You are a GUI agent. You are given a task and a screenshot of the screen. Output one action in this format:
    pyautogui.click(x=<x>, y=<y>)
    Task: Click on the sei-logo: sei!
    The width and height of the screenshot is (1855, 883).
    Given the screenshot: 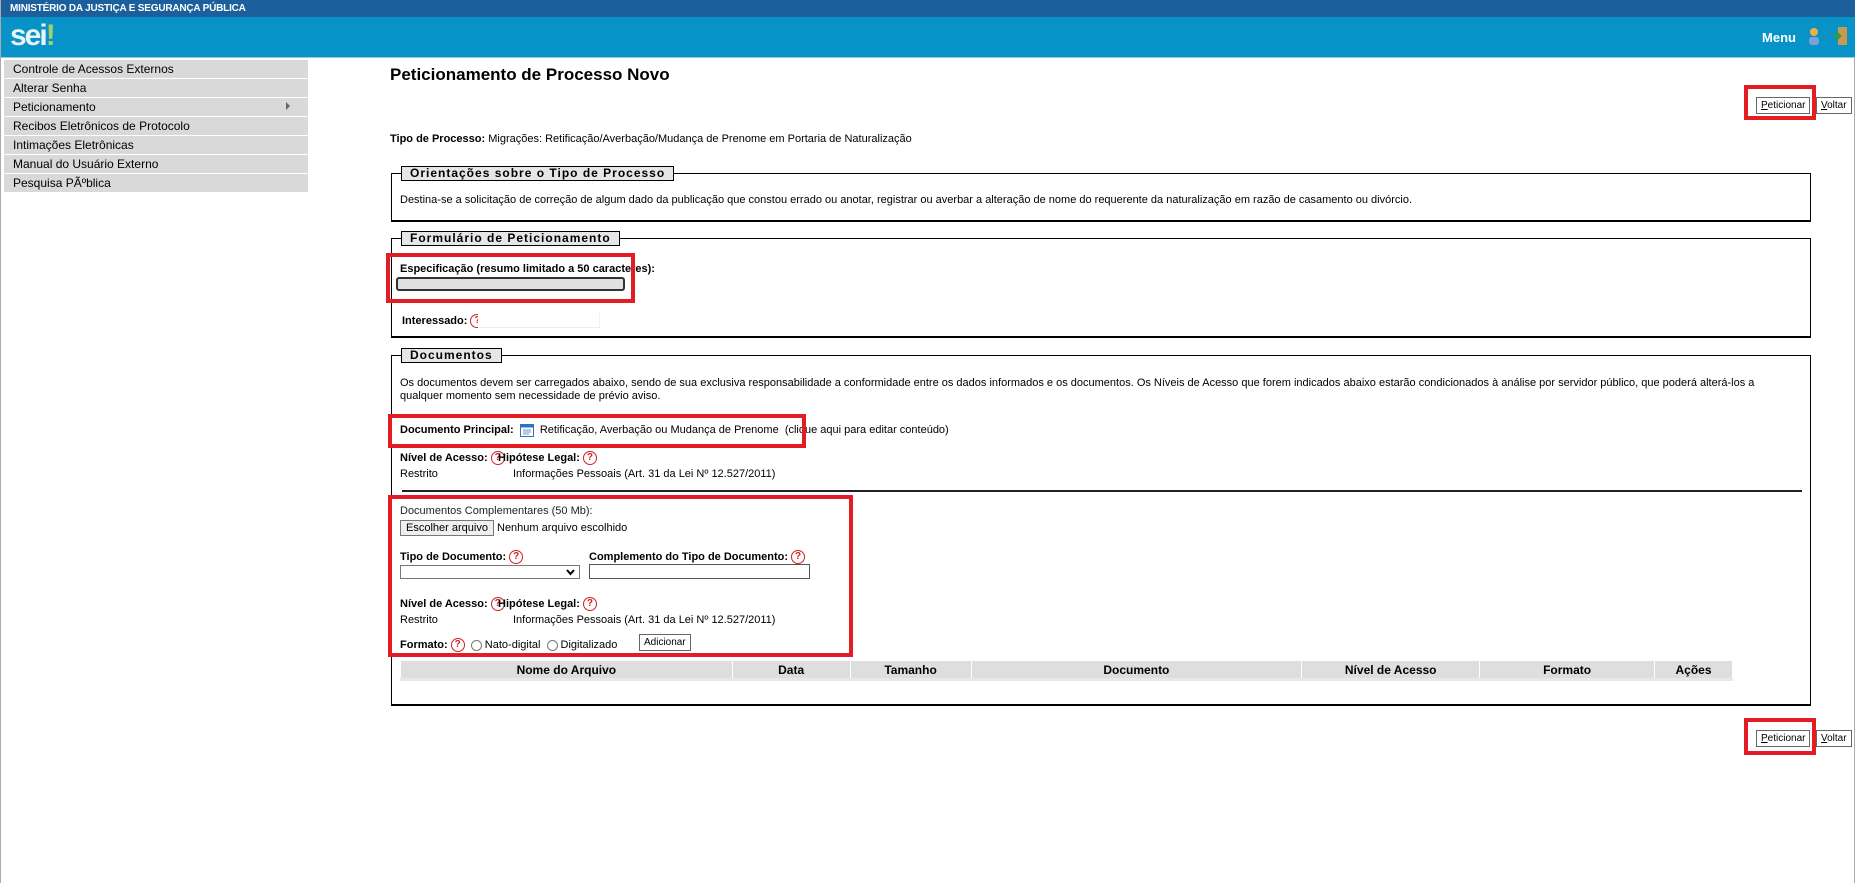 What is the action you would take?
    pyautogui.click(x=33, y=36)
    